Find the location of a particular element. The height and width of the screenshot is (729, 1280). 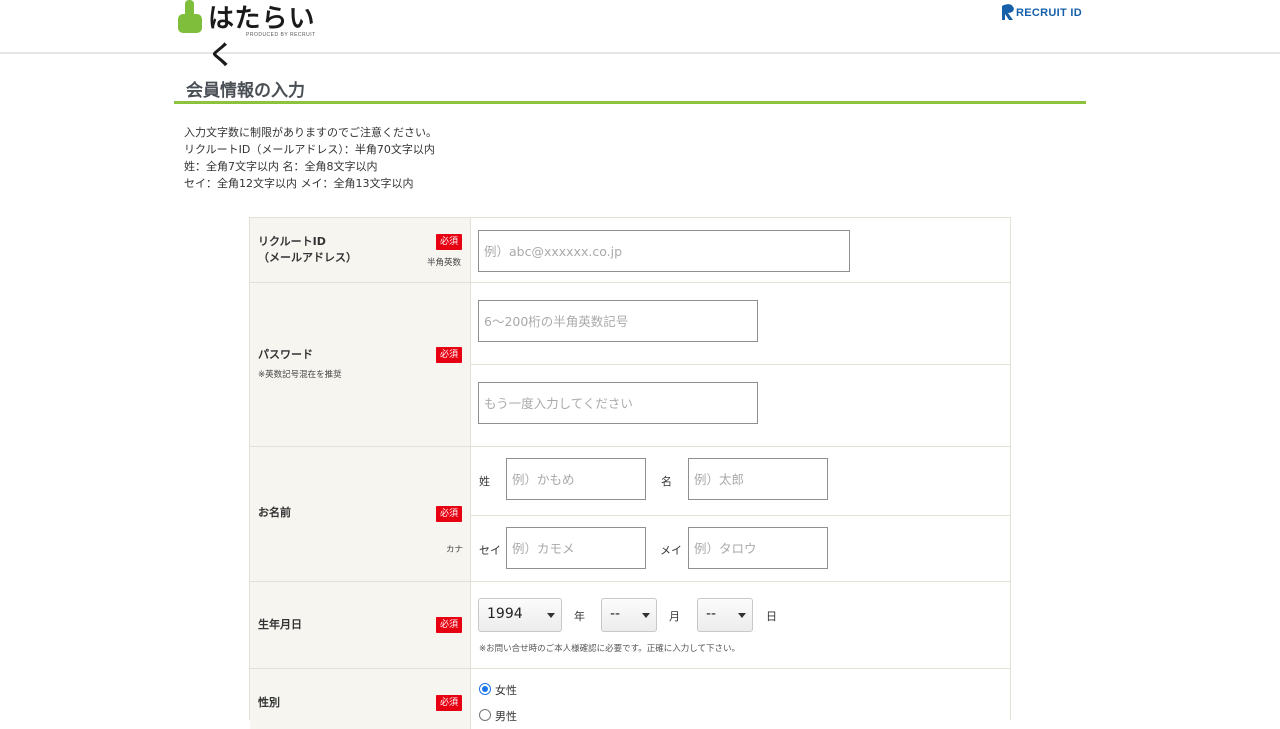

sei-input is located at coordinates (576, 479).